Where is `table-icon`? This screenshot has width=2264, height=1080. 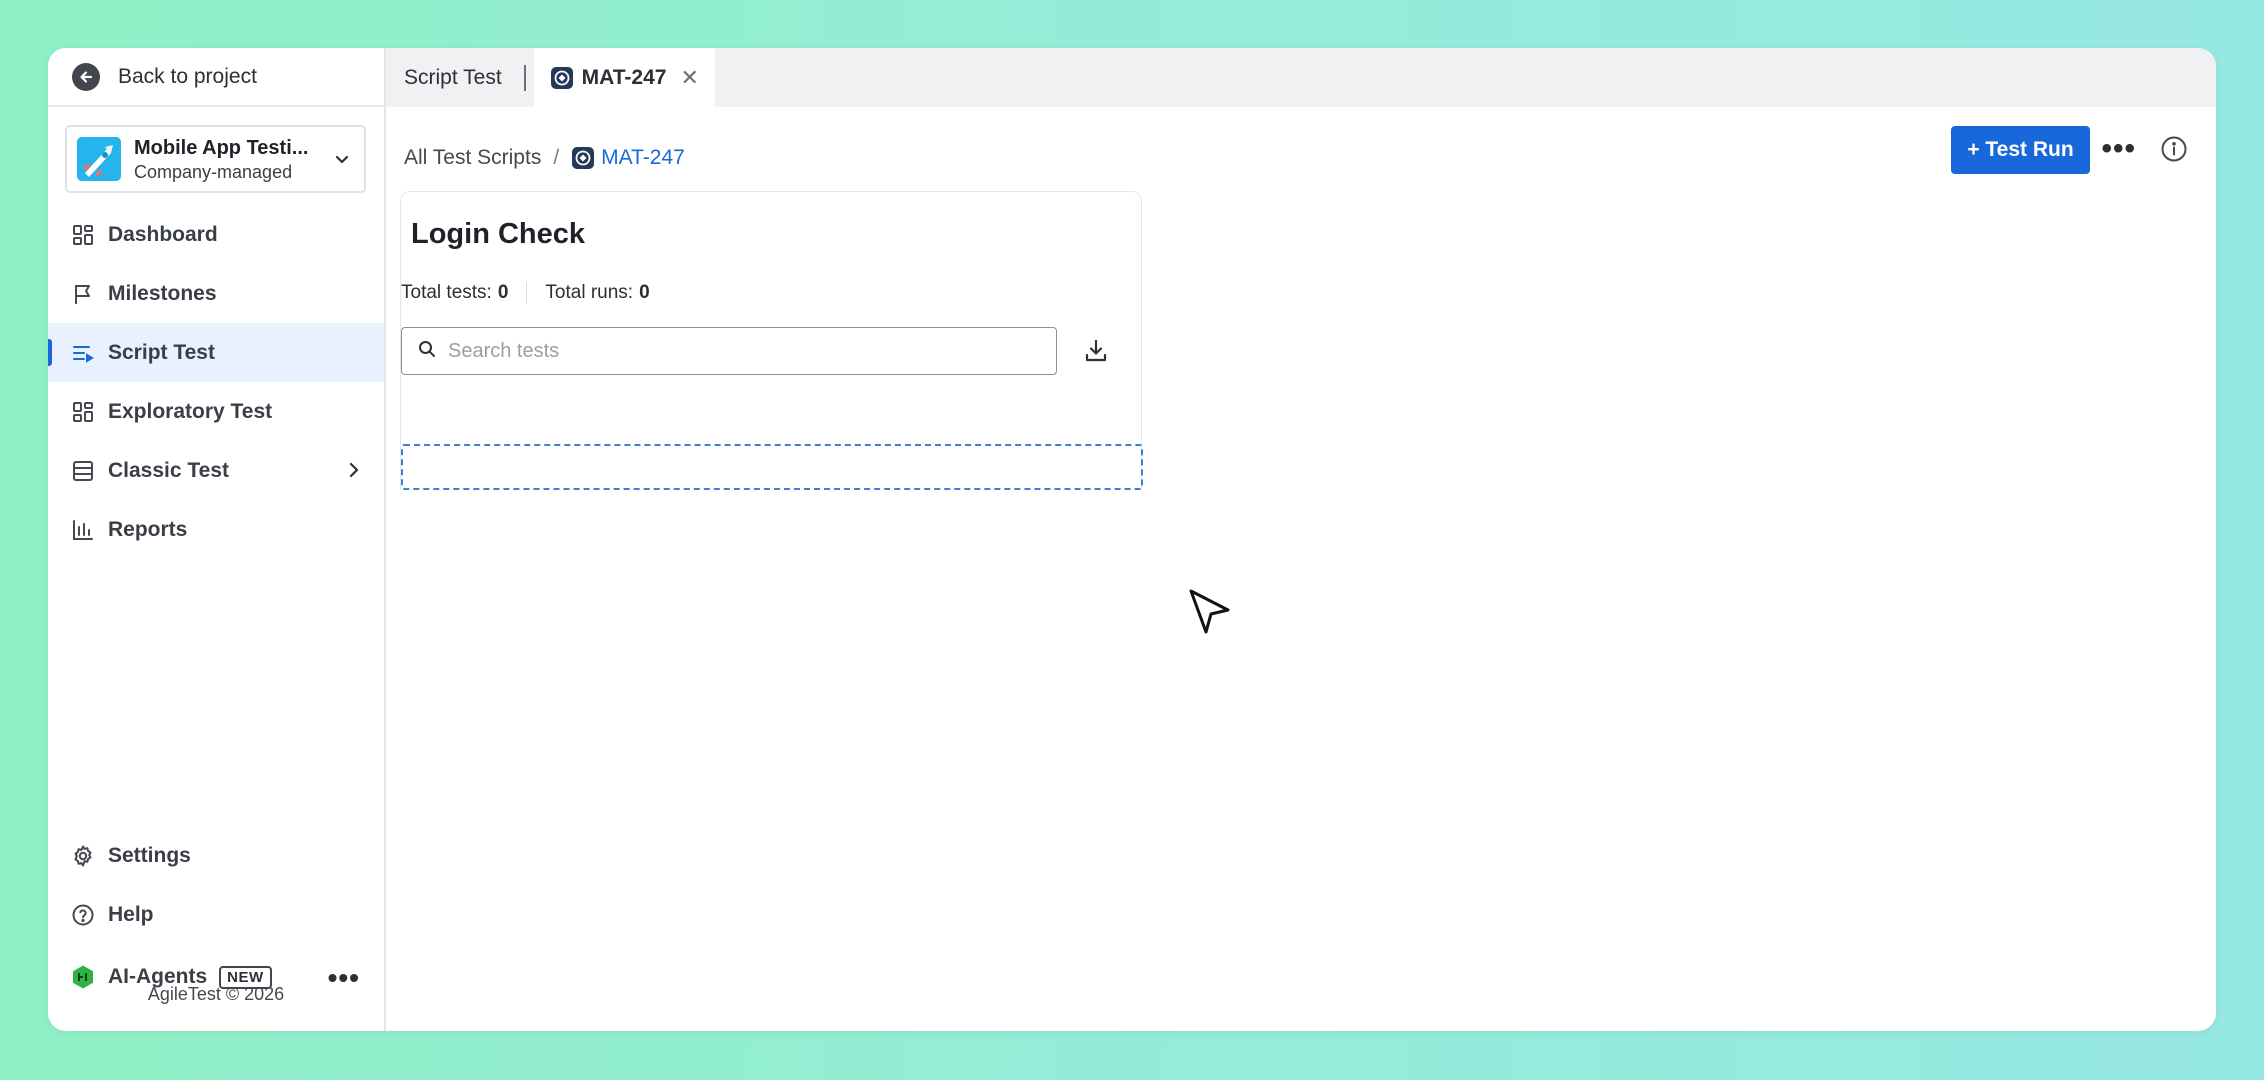
table-icon is located at coordinates (83, 471).